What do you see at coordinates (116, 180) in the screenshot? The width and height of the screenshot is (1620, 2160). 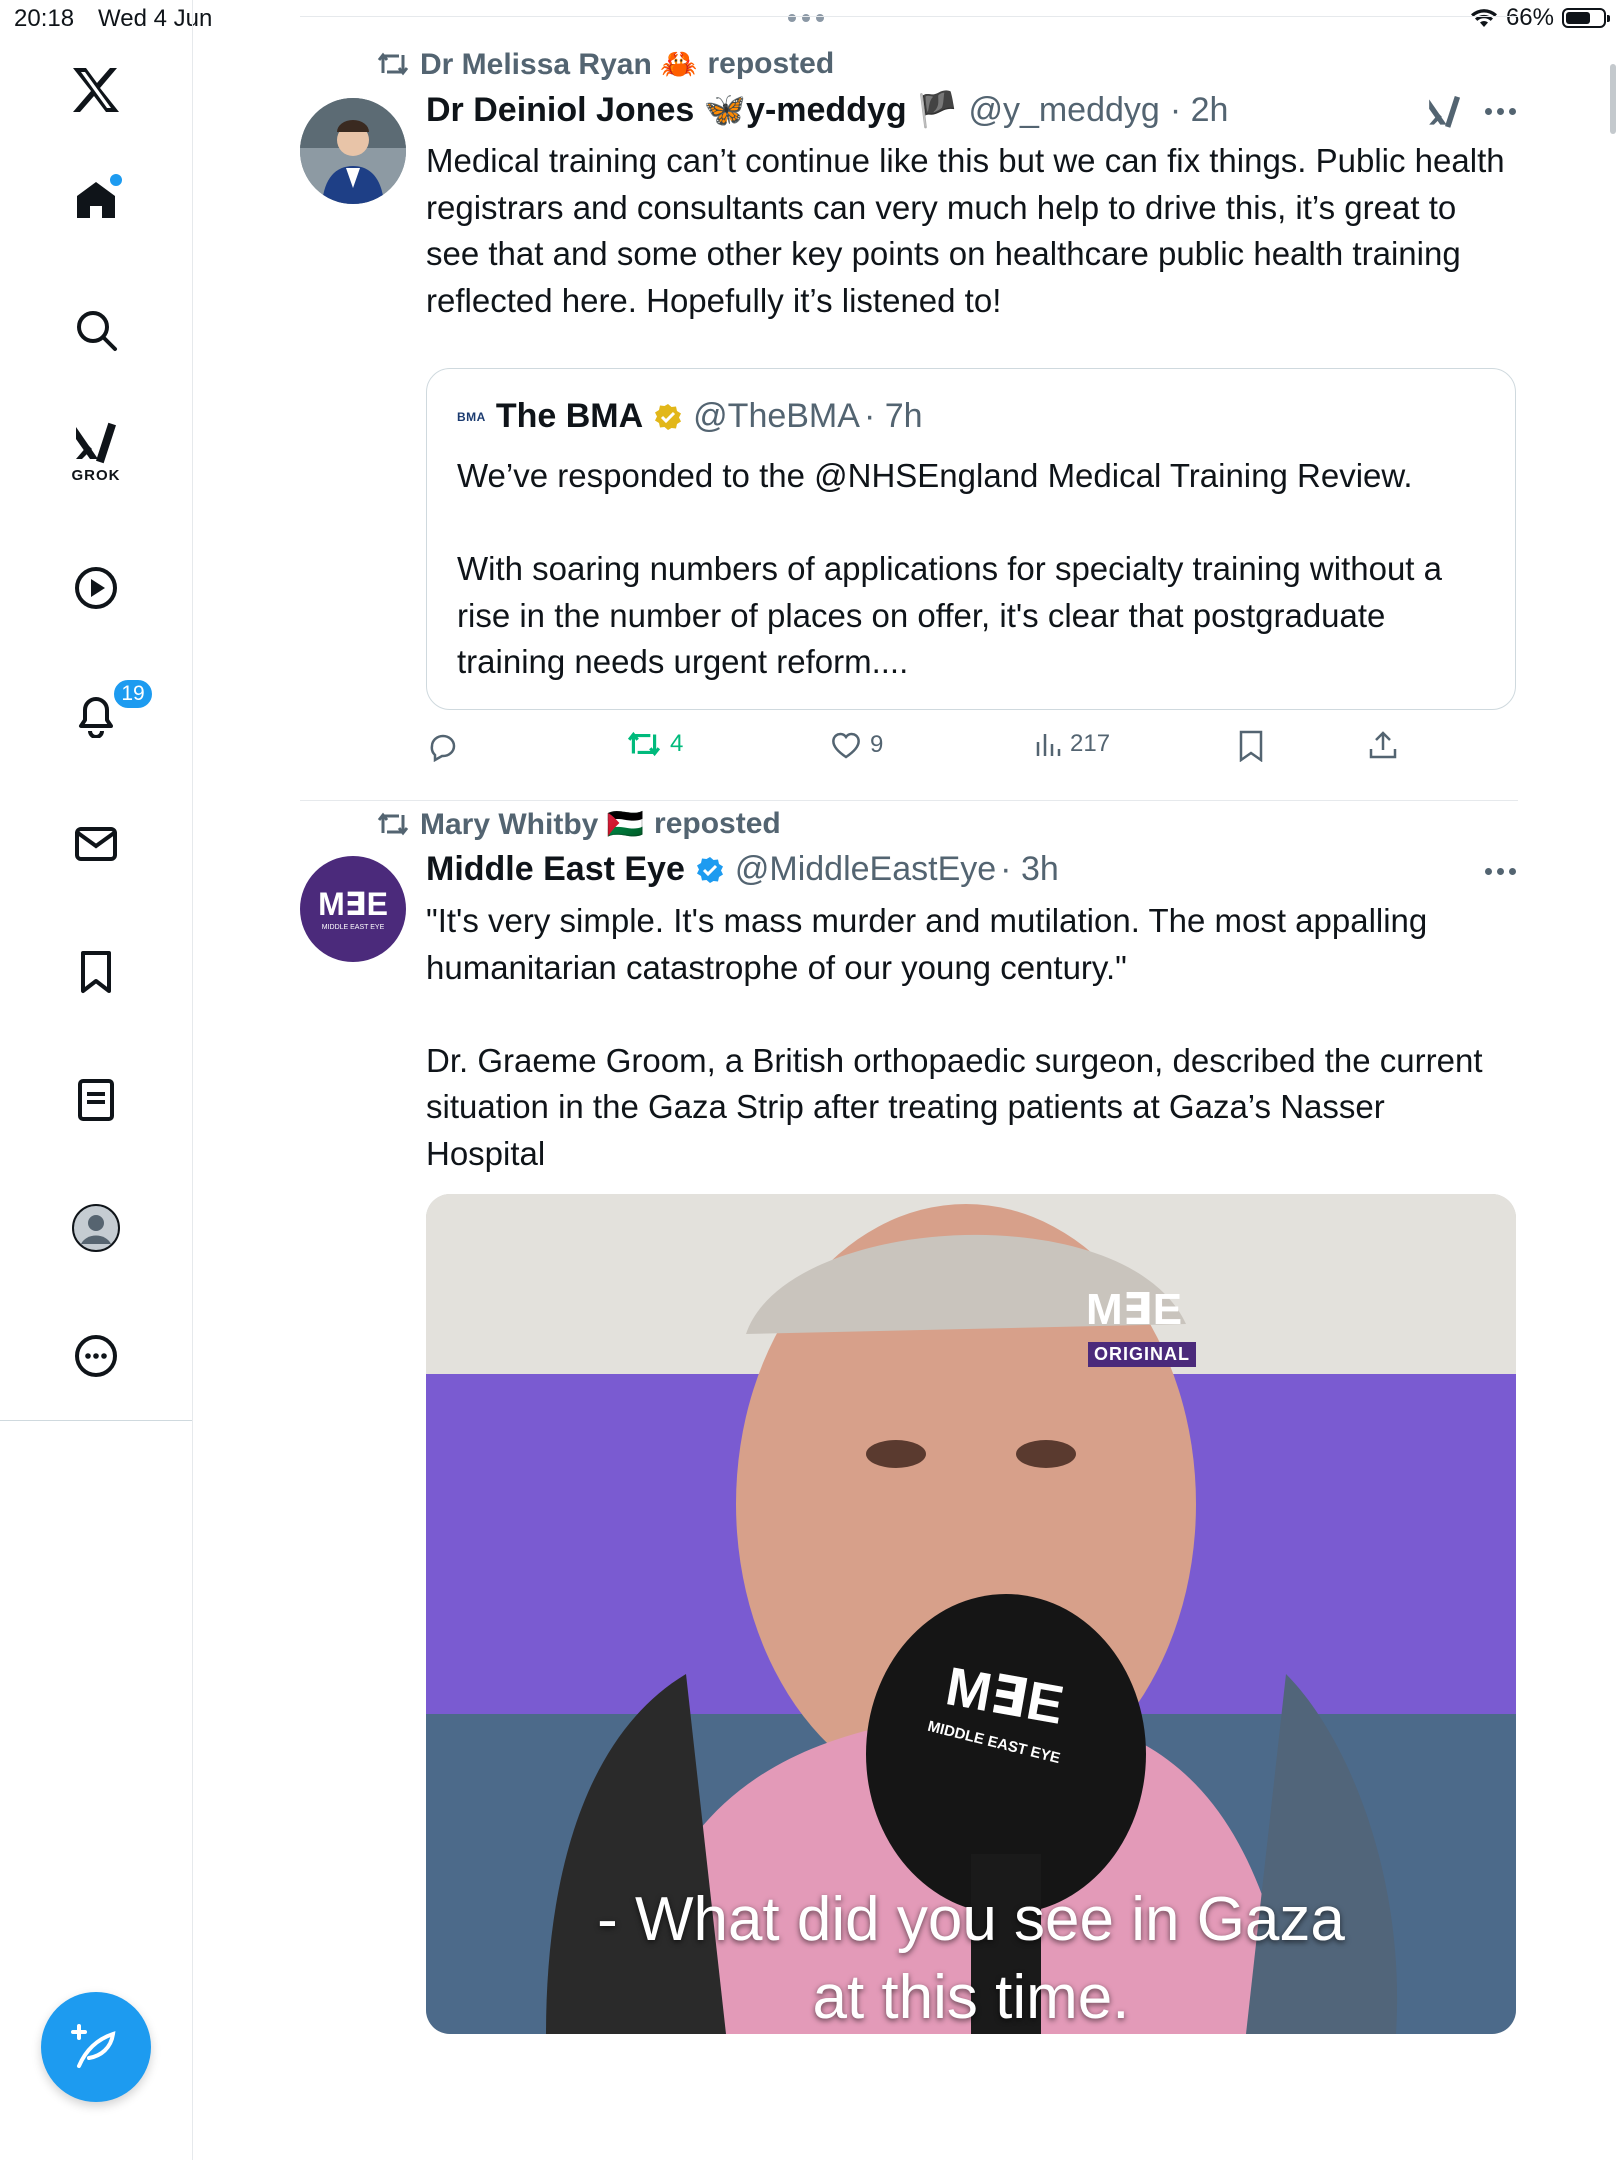 I see `home-unread-dot` at bounding box center [116, 180].